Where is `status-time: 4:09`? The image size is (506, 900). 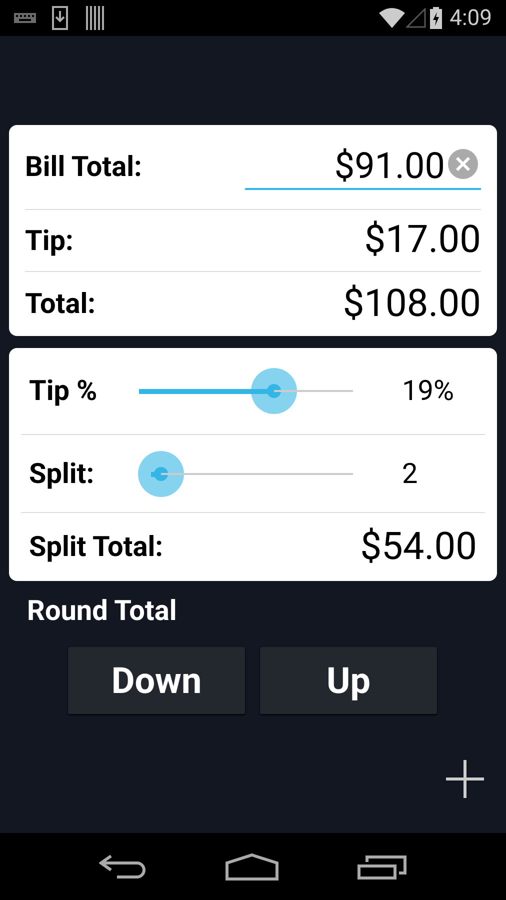 status-time: 4:09 is located at coordinates (471, 18).